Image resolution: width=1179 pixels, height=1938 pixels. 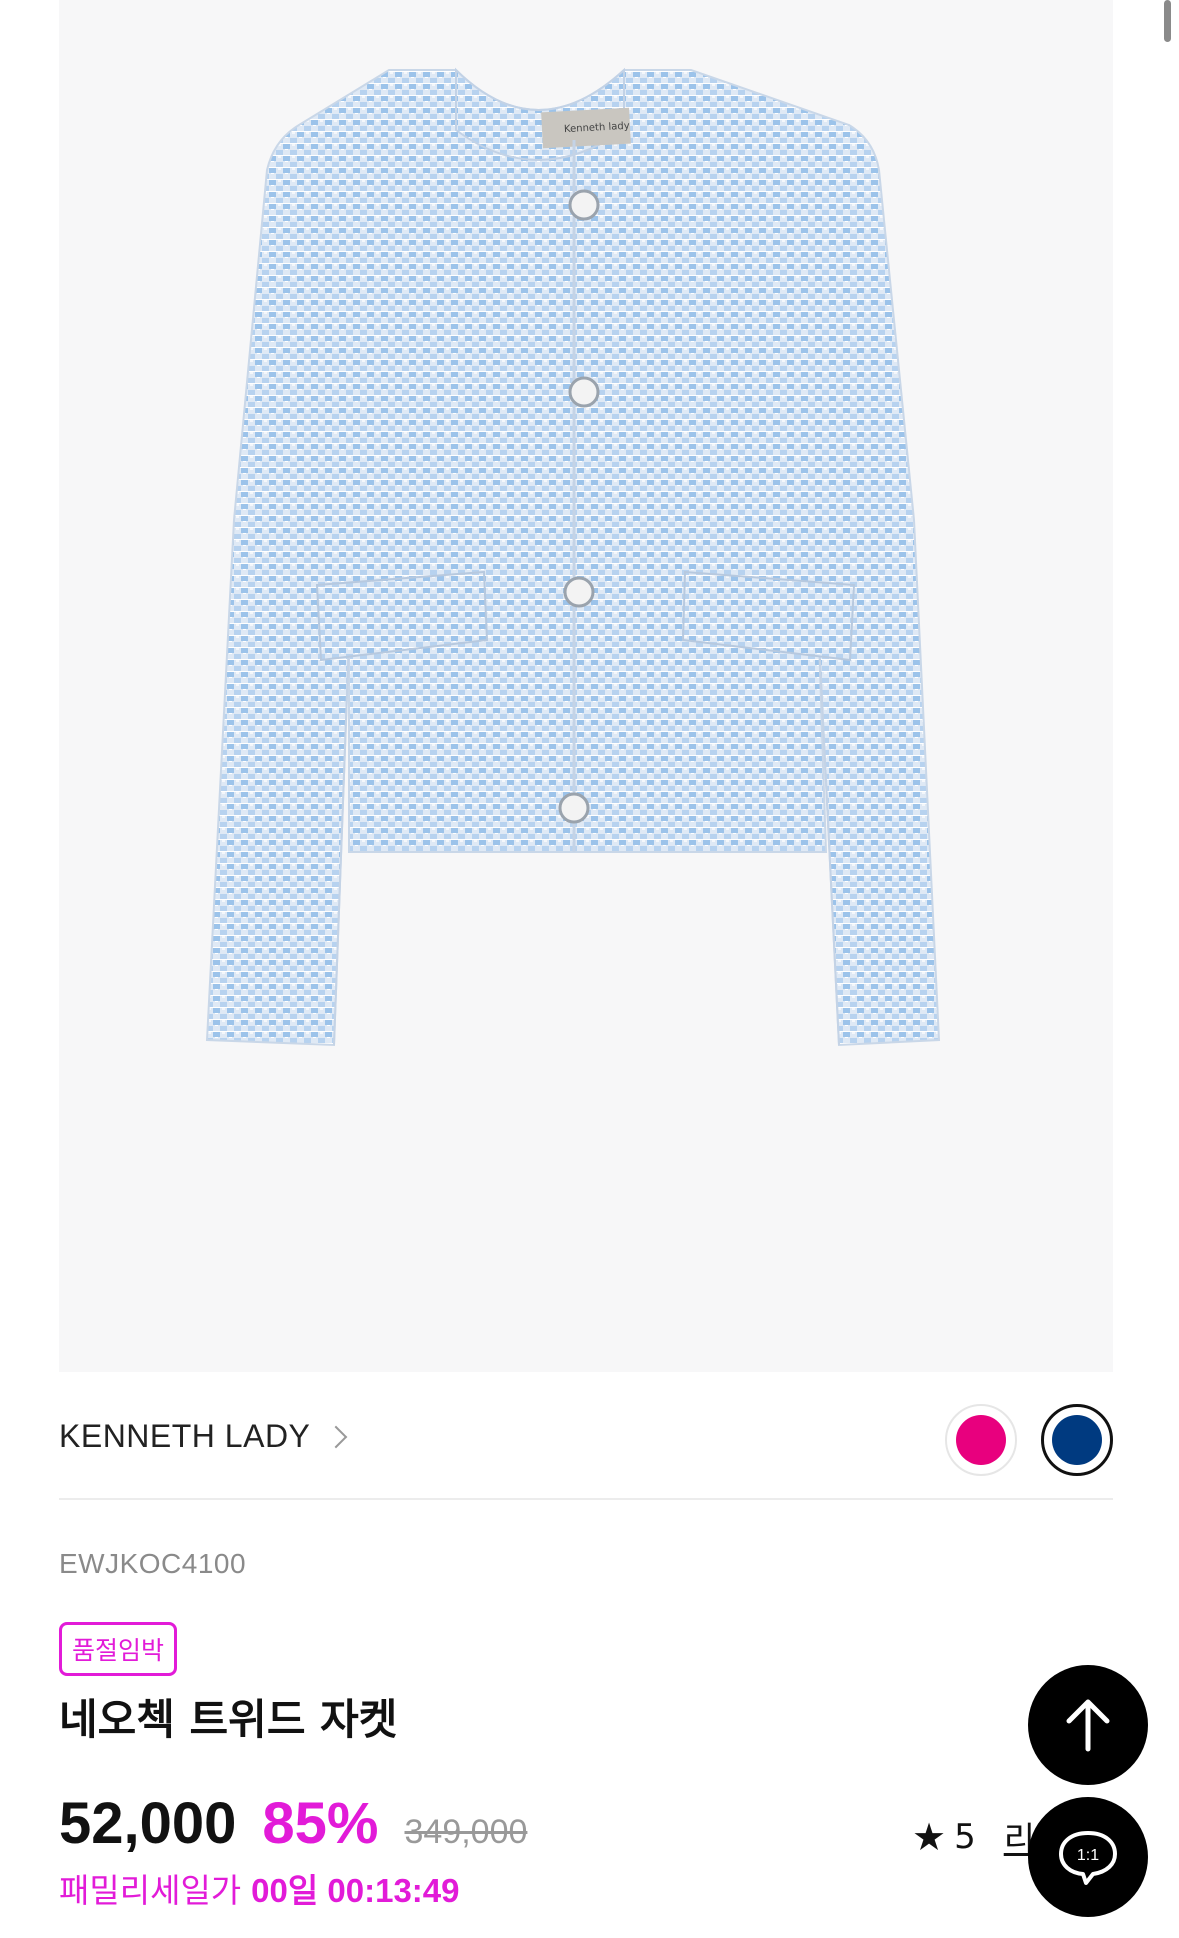 I want to click on star-icon: ★, so click(x=929, y=1836).